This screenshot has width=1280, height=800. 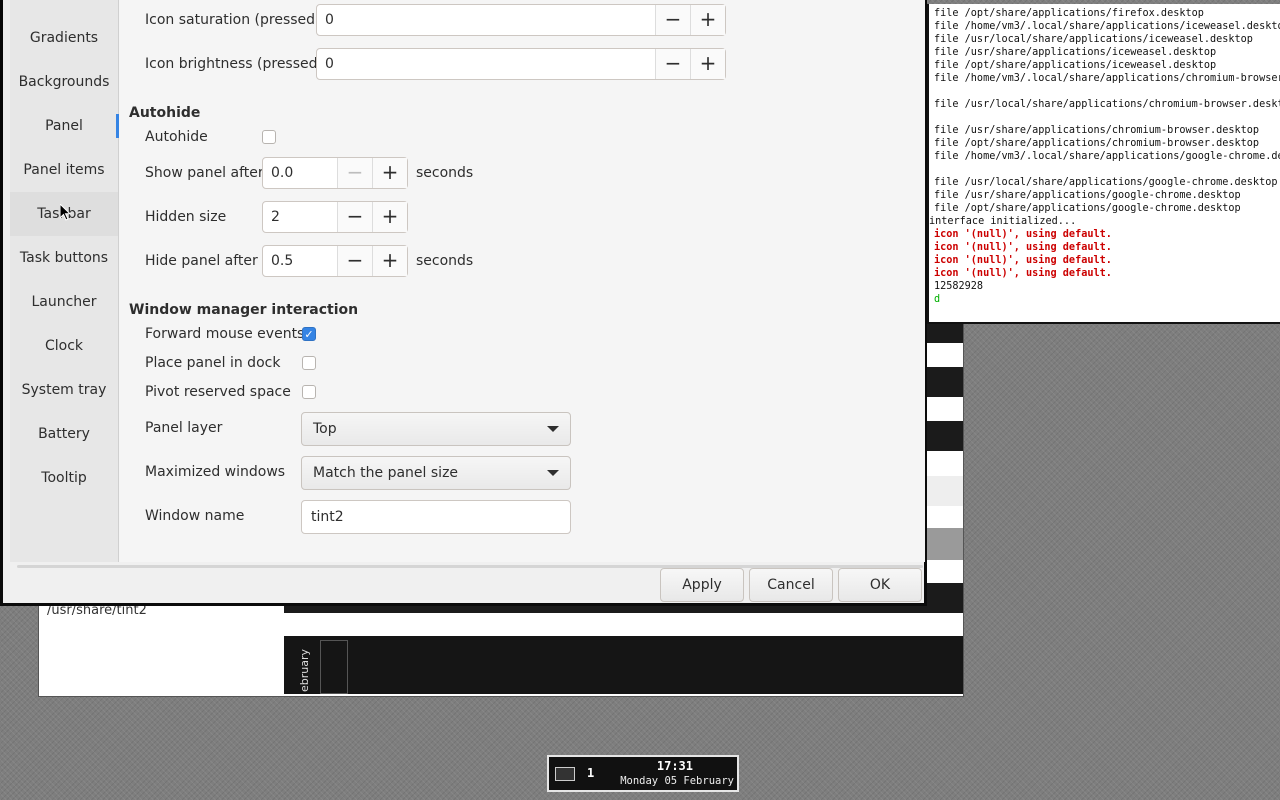 I want to click on workspace-number: 1, so click(x=590, y=773).